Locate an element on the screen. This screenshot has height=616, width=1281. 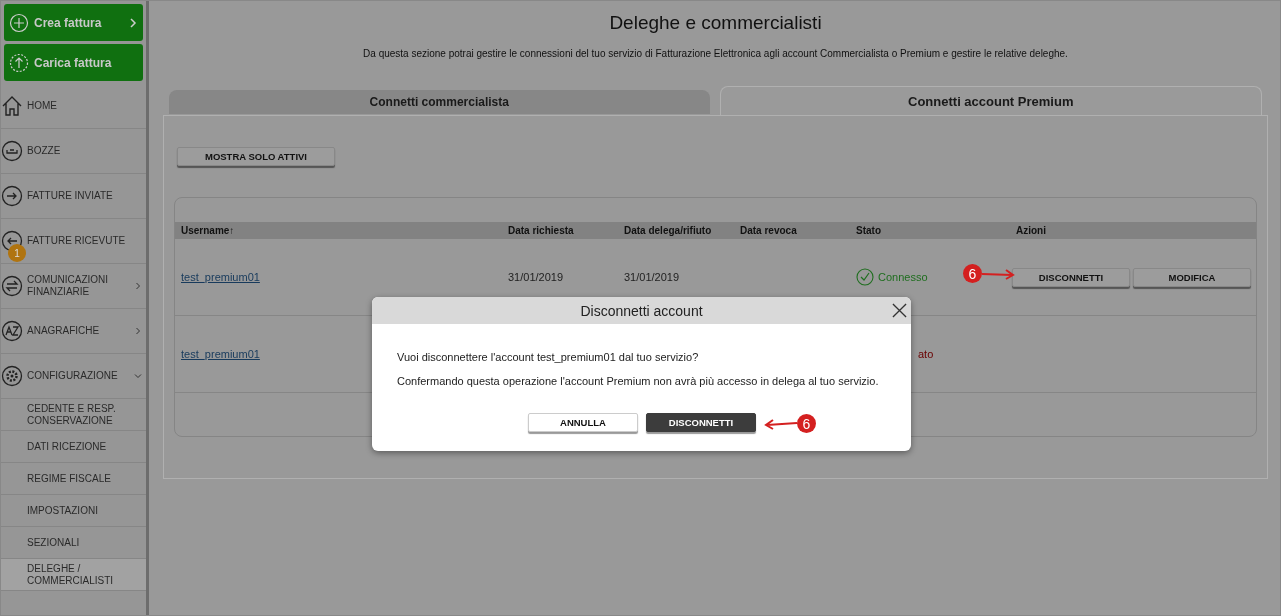
settings-icon is located at coordinates (12, 376).